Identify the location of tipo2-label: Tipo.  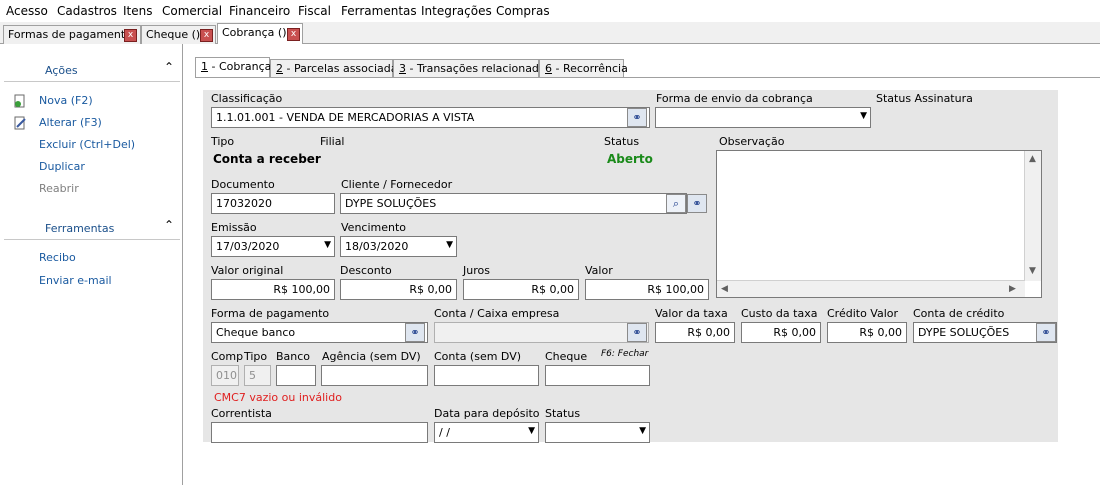
(256, 356).